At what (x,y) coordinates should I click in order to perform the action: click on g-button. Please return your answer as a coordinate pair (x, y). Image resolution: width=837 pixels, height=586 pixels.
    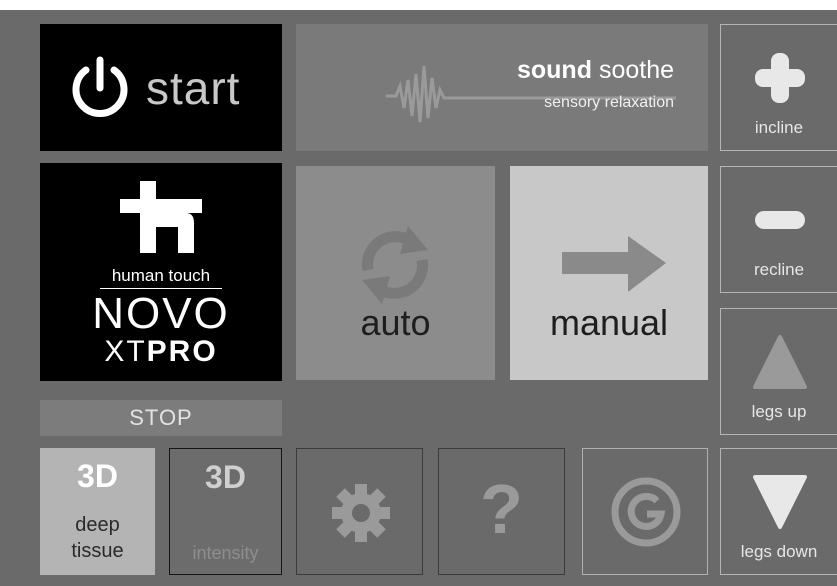
    Looking at the image, I should click on (645, 511).